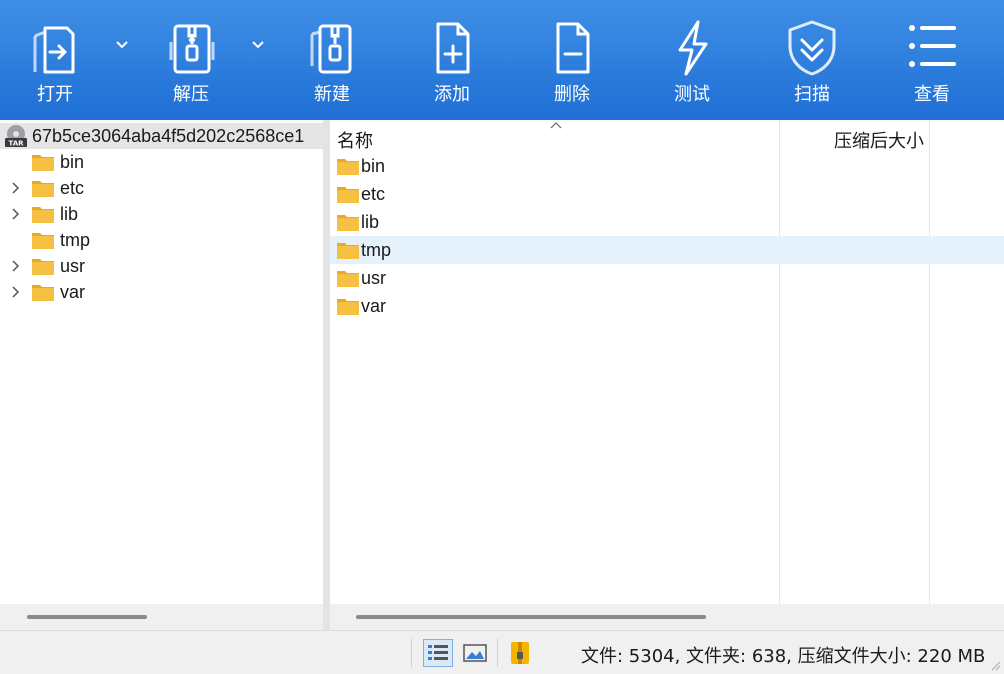 This screenshot has width=1004, height=674. I want to click on lightning-icon, so click(693, 48).